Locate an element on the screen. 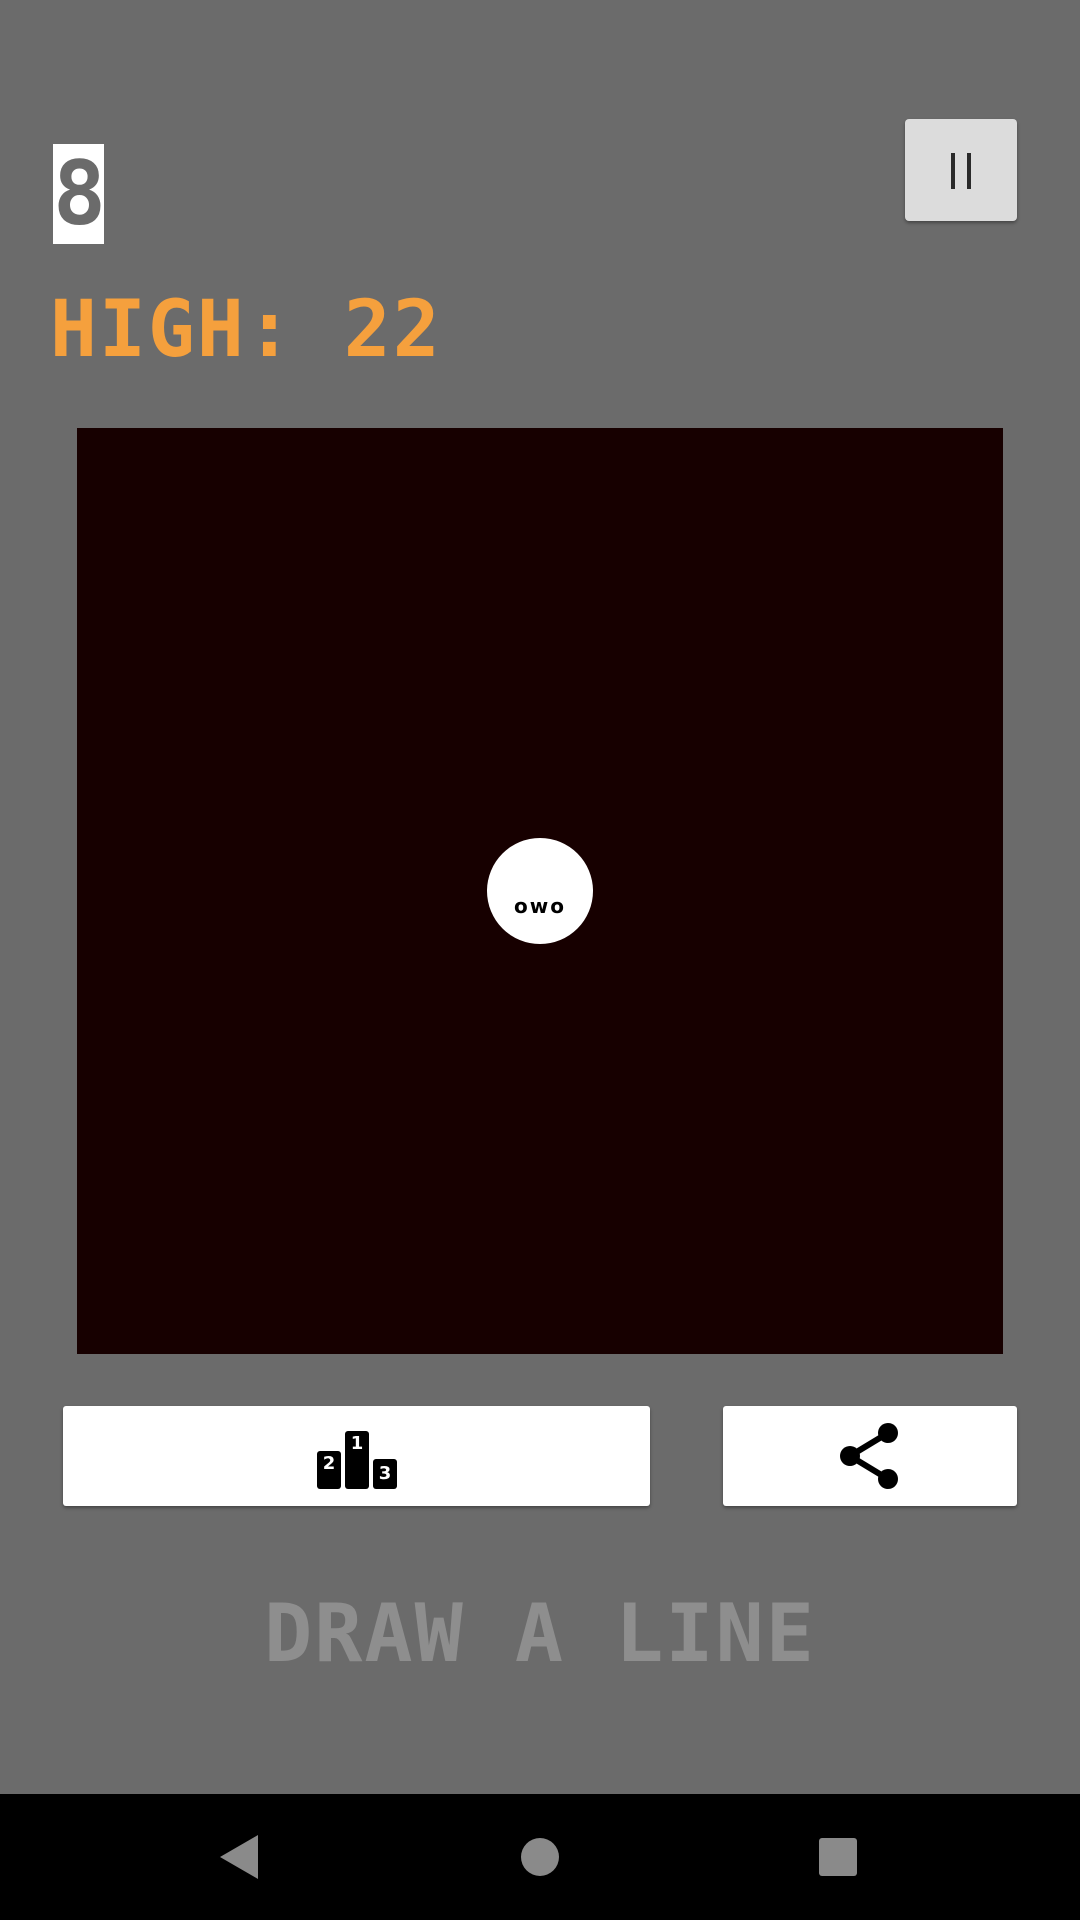 The height and width of the screenshot is (1920, 1080). svg-text: 1 is located at coordinates (356, 1443).